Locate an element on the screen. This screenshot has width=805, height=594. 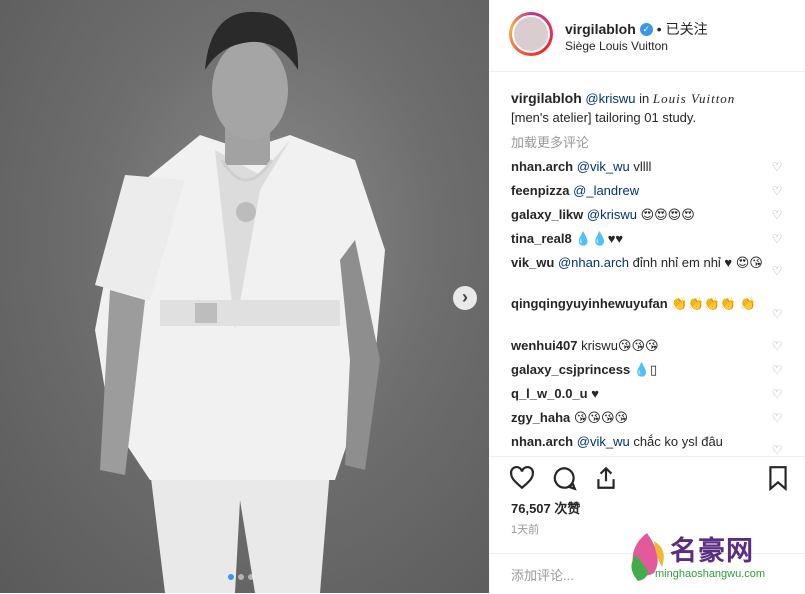
caption-text: [men's atelier] tailoring 01 study. is located at coordinates (604, 117).